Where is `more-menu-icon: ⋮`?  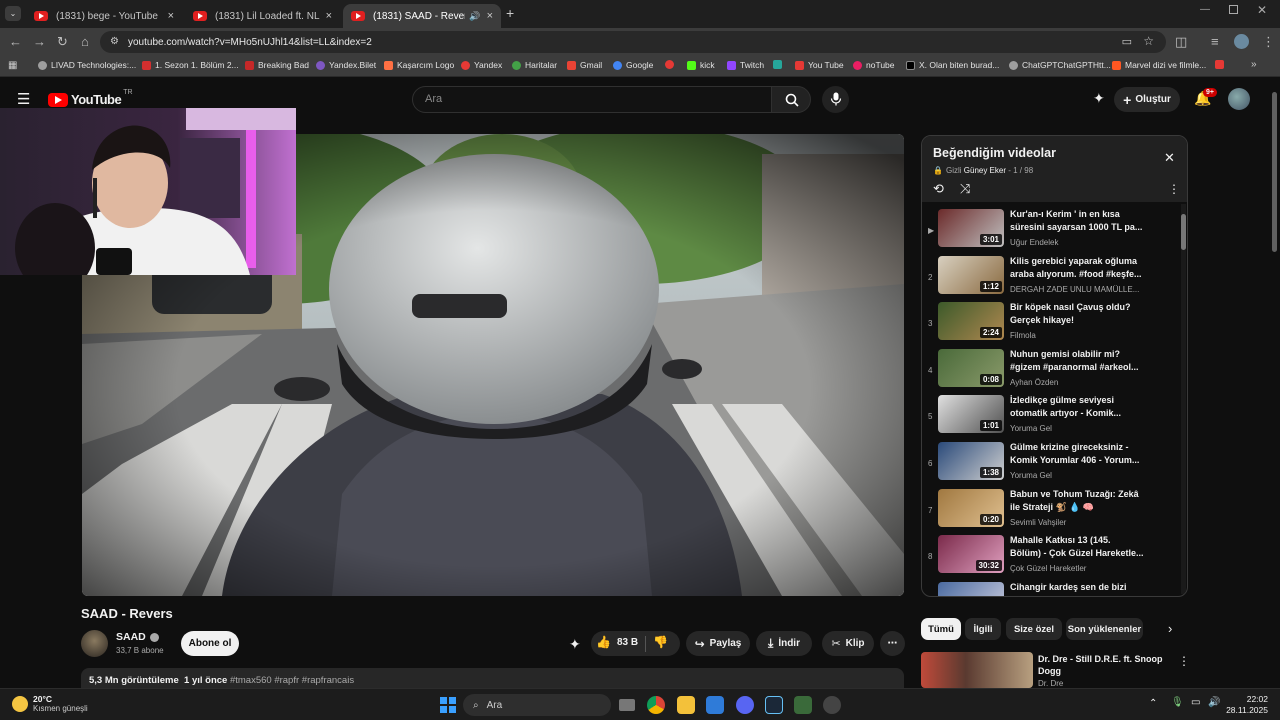
more-menu-icon: ⋮ is located at coordinates (1268, 42).